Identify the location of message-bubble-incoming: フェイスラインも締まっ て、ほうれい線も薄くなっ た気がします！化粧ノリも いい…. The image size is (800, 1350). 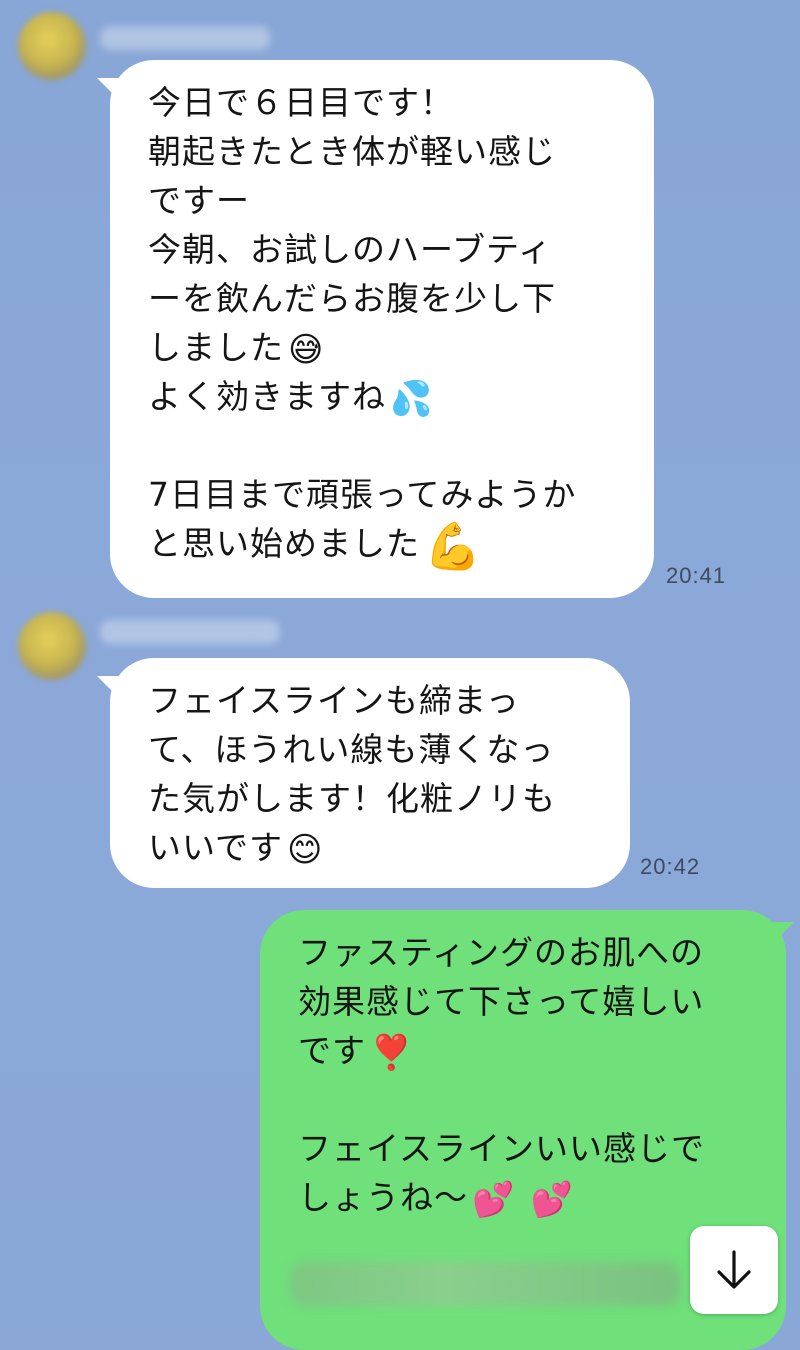
(370, 773).